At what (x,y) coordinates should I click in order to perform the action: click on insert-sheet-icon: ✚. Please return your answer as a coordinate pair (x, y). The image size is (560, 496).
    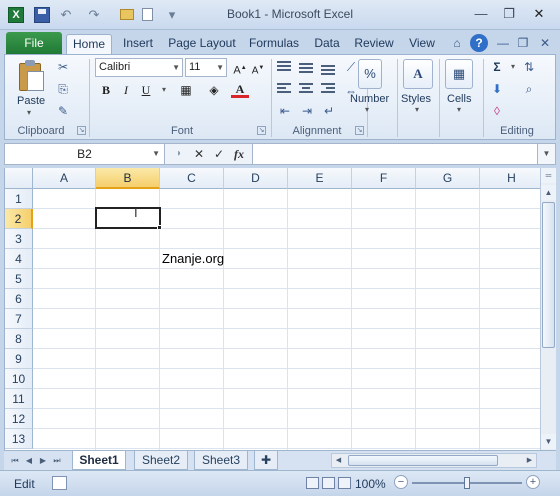
    Looking at the image, I should click on (266, 460).